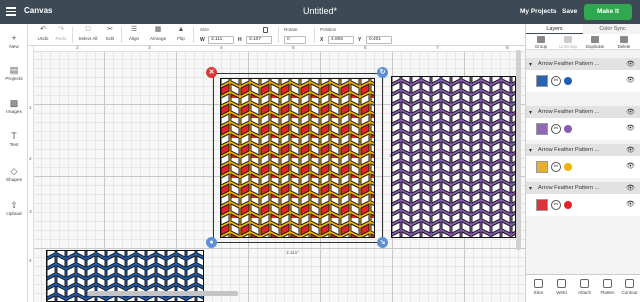 The width and height of the screenshot is (640, 302). What do you see at coordinates (30, 261) in the screenshot?
I see `ruler-tick-label: 4` at bounding box center [30, 261].